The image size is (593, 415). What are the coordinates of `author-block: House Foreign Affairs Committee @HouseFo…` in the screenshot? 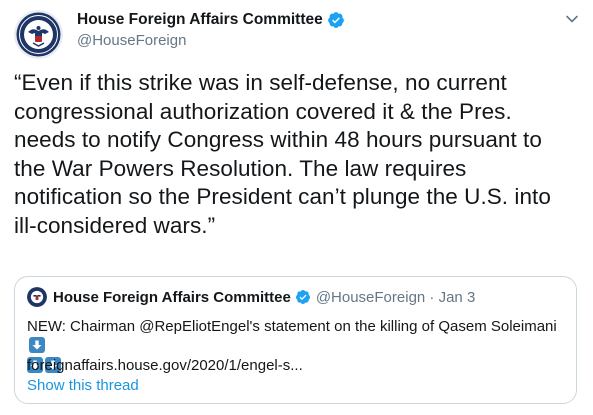 It's located at (211, 29).